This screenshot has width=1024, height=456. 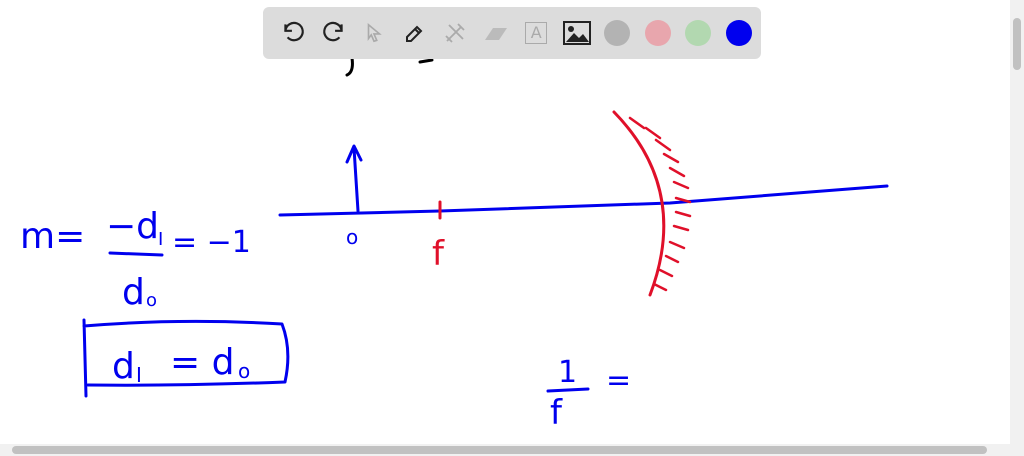 I want to click on fraction-bar, so click(x=136, y=254).